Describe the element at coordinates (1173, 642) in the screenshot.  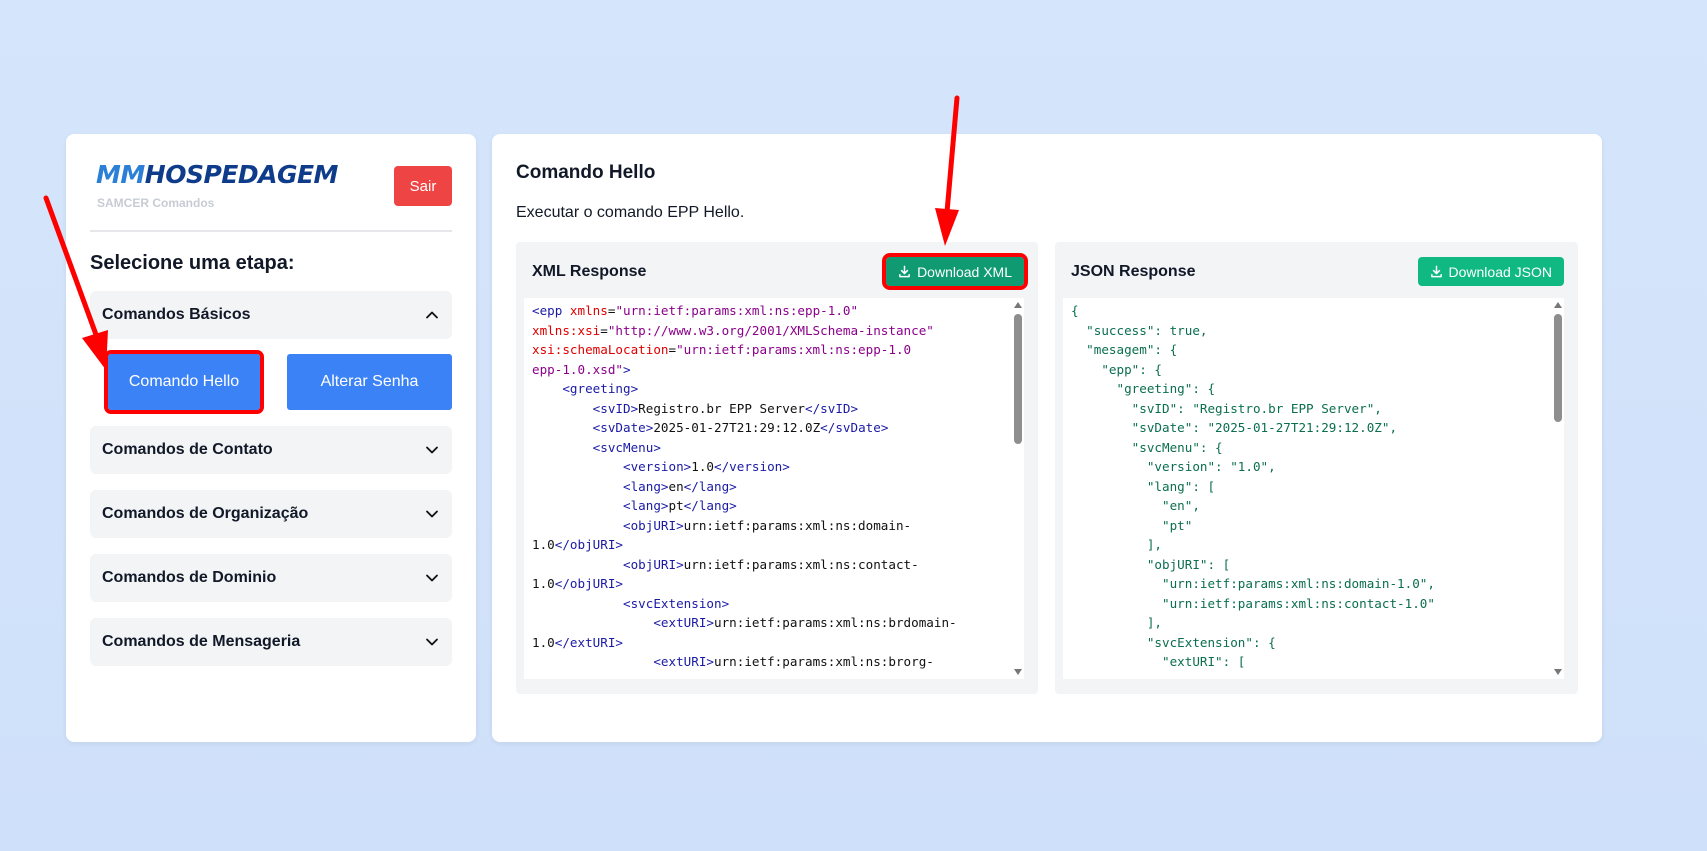
I see `json-code-line: "svcExtension": {` at that location.